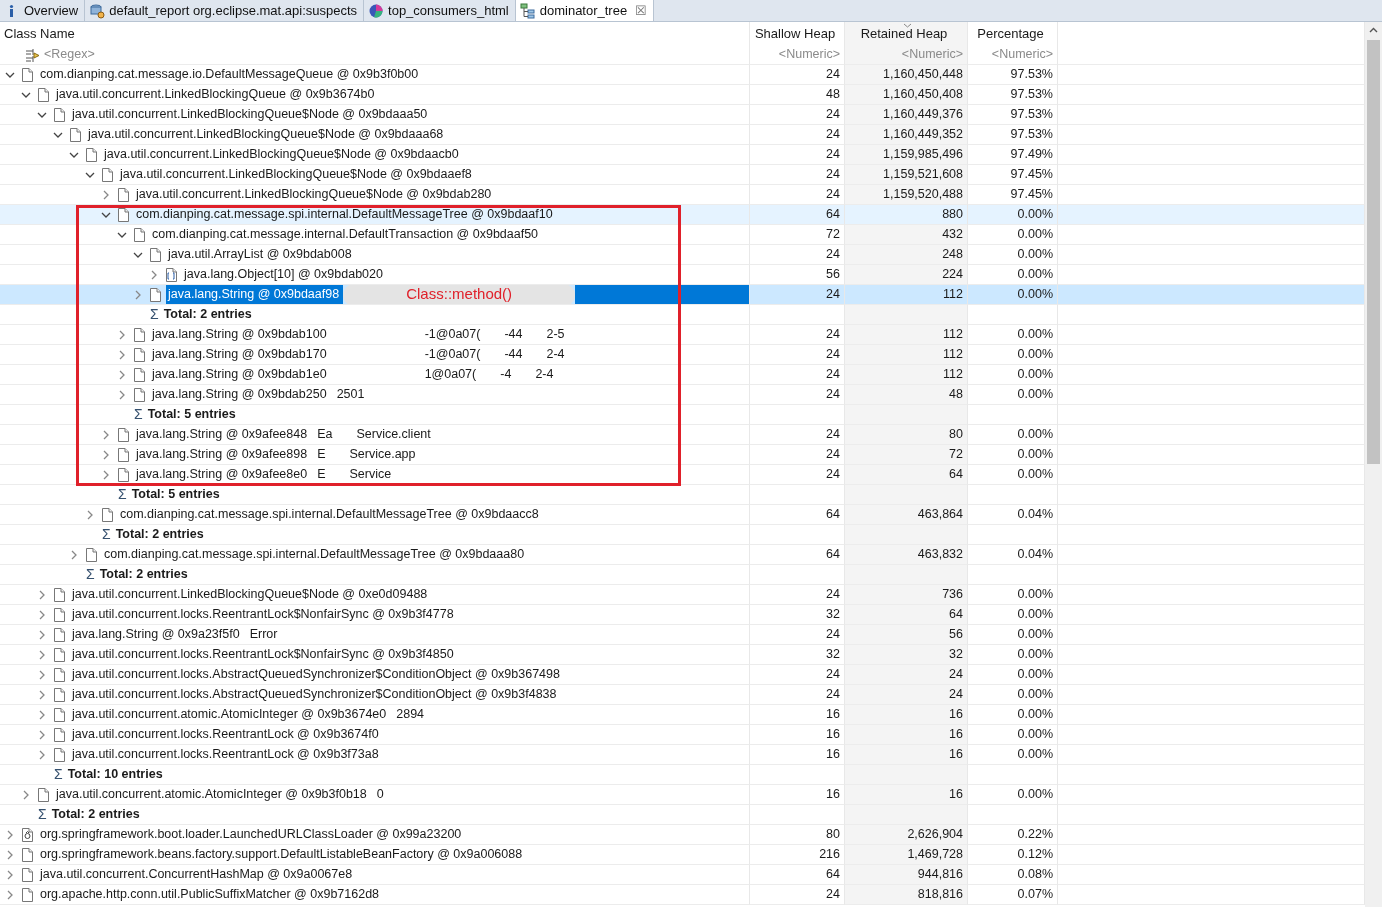  What do you see at coordinates (906, 33) in the screenshot?
I see `column-header: Retained Heap` at bounding box center [906, 33].